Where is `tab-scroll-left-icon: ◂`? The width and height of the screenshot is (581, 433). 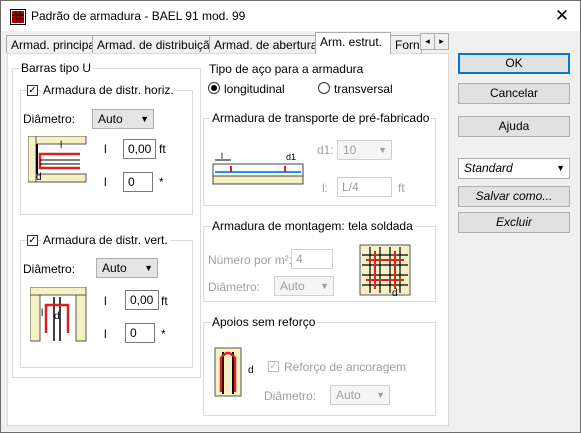
tab-scroll-left-icon: ◂ is located at coordinates (427, 41).